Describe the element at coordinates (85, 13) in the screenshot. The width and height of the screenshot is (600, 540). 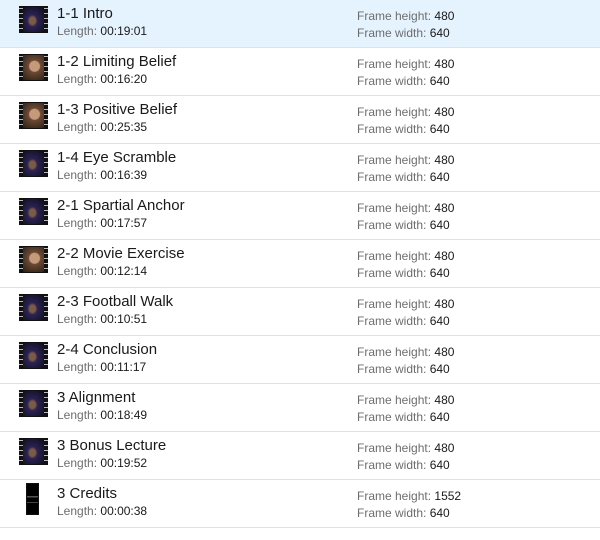
I see `file-title: 1-1 Intro` at that location.